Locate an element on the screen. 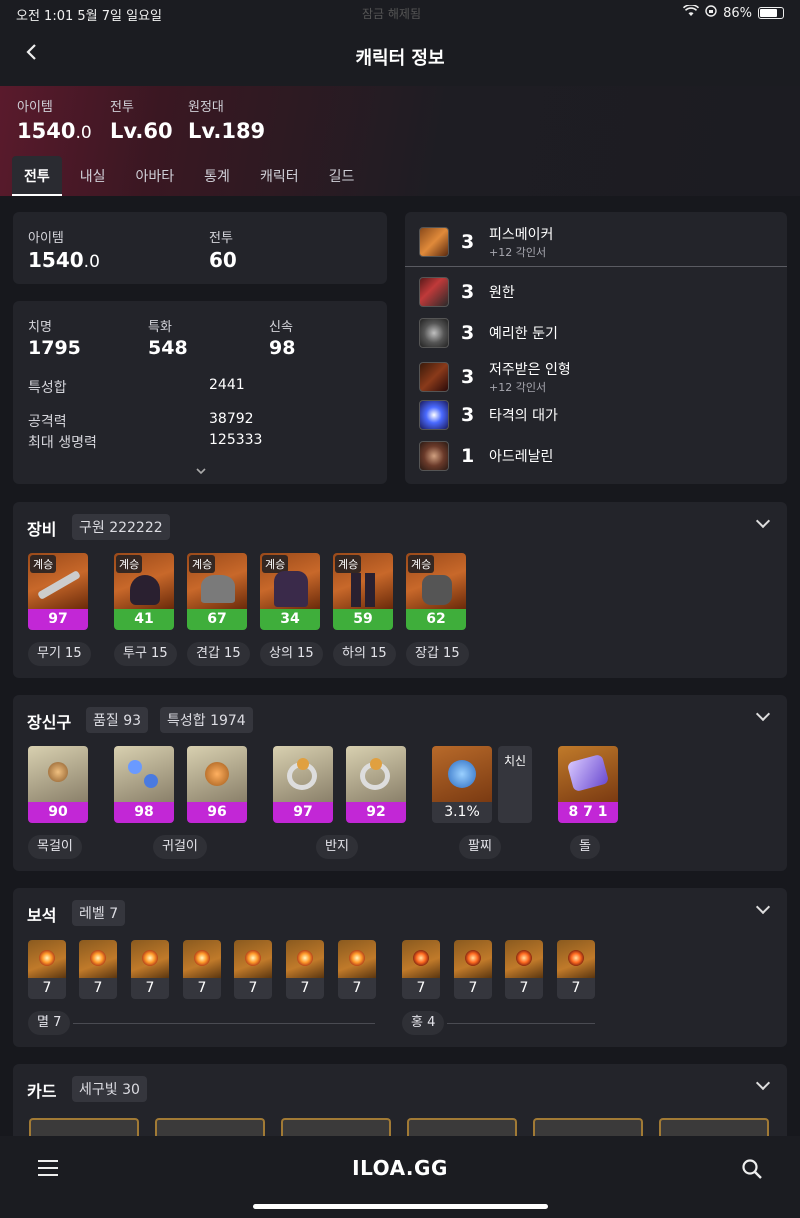 The width and height of the screenshot is (800, 1218). equipment-chest: 계승 34 is located at coordinates (290, 591).